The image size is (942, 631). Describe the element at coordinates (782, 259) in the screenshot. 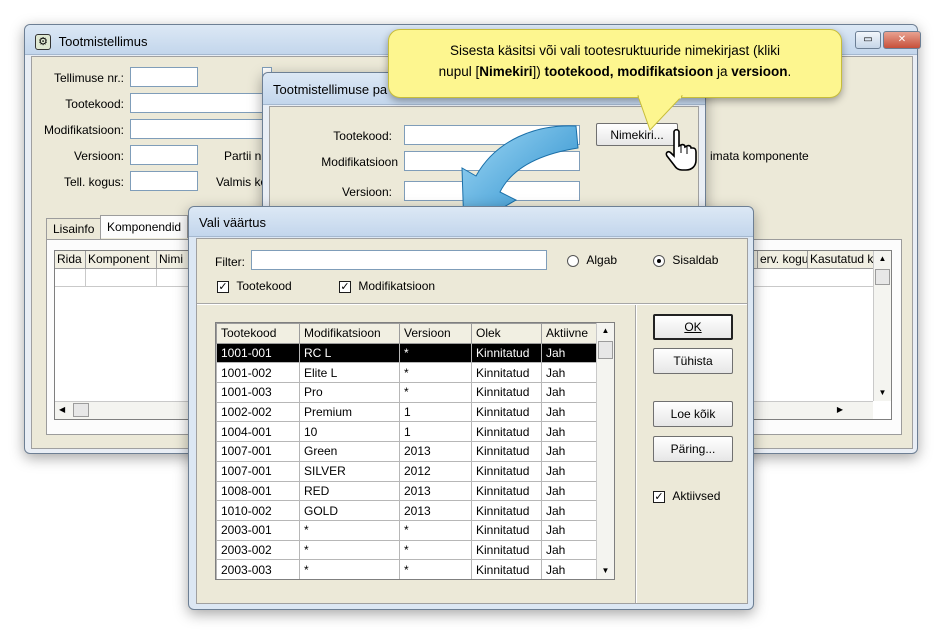

I see `grid-header-reserv-kogus: erv. kogu` at that location.